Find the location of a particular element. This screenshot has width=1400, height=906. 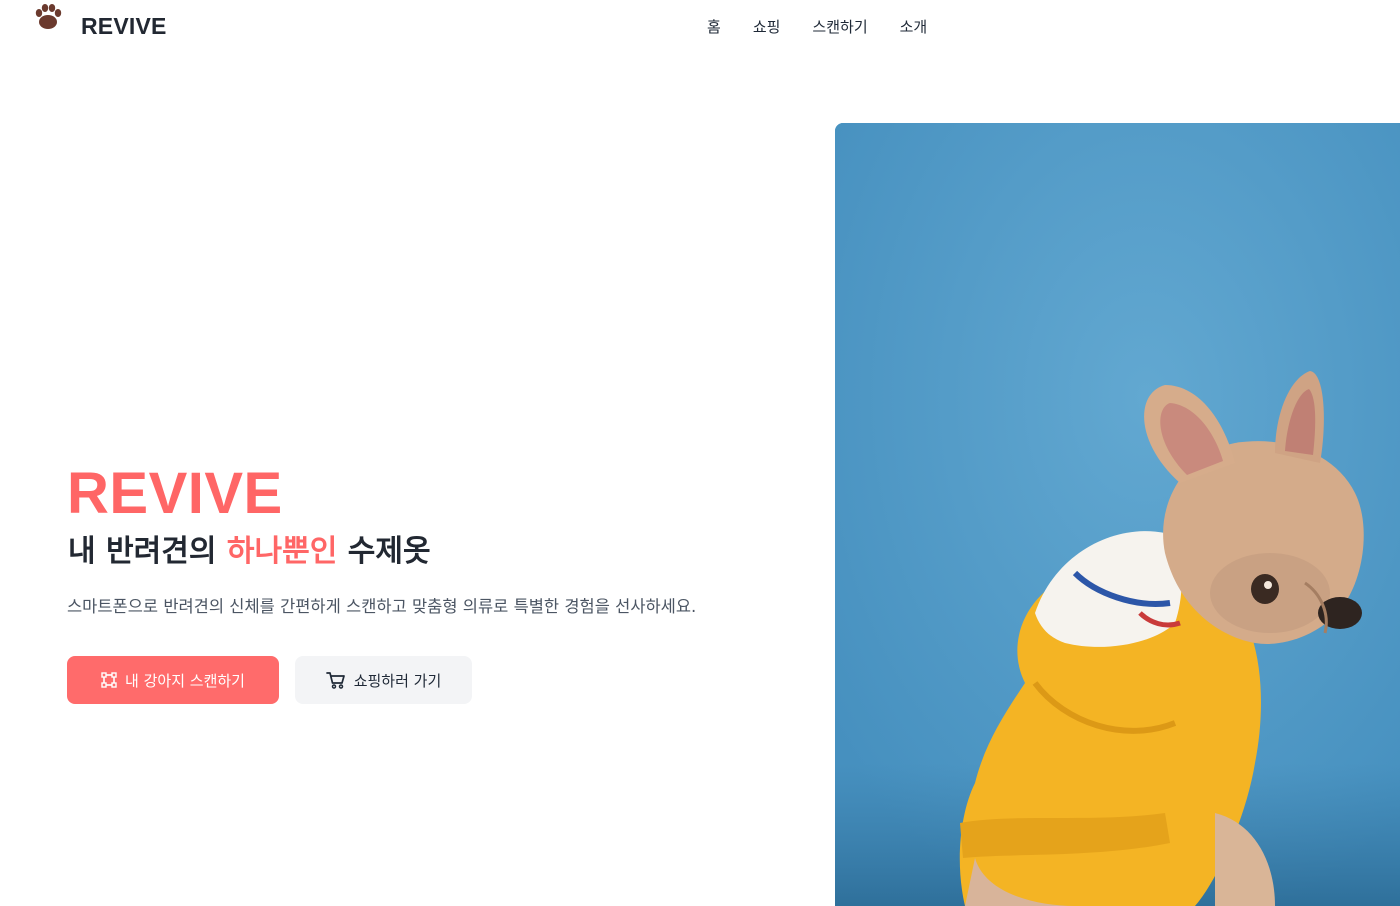

hero-subtitle: 내 반려견의 하나뿐인 수제옷 is located at coordinates (249, 552).